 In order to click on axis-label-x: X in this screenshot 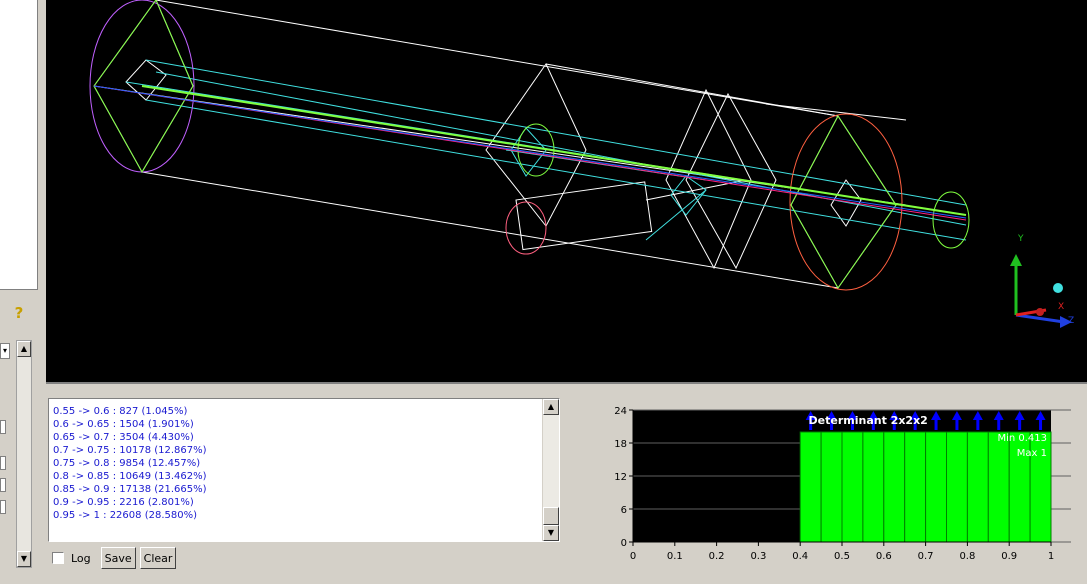, I will do `click(1061, 307)`.